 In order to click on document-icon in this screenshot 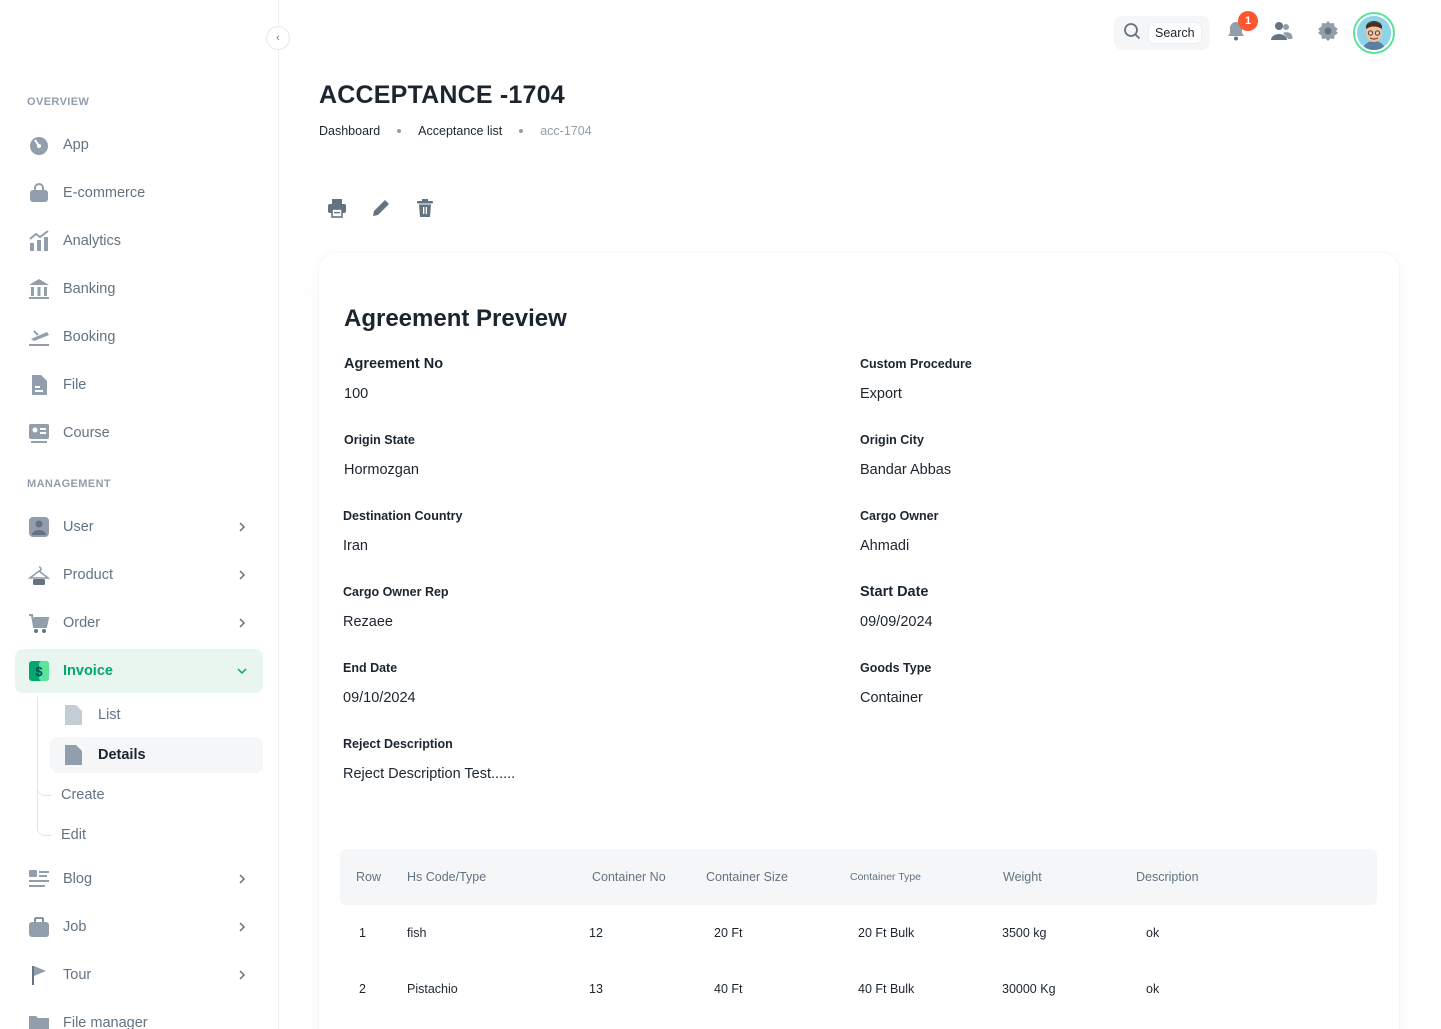, I will do `click(73, 755)`.